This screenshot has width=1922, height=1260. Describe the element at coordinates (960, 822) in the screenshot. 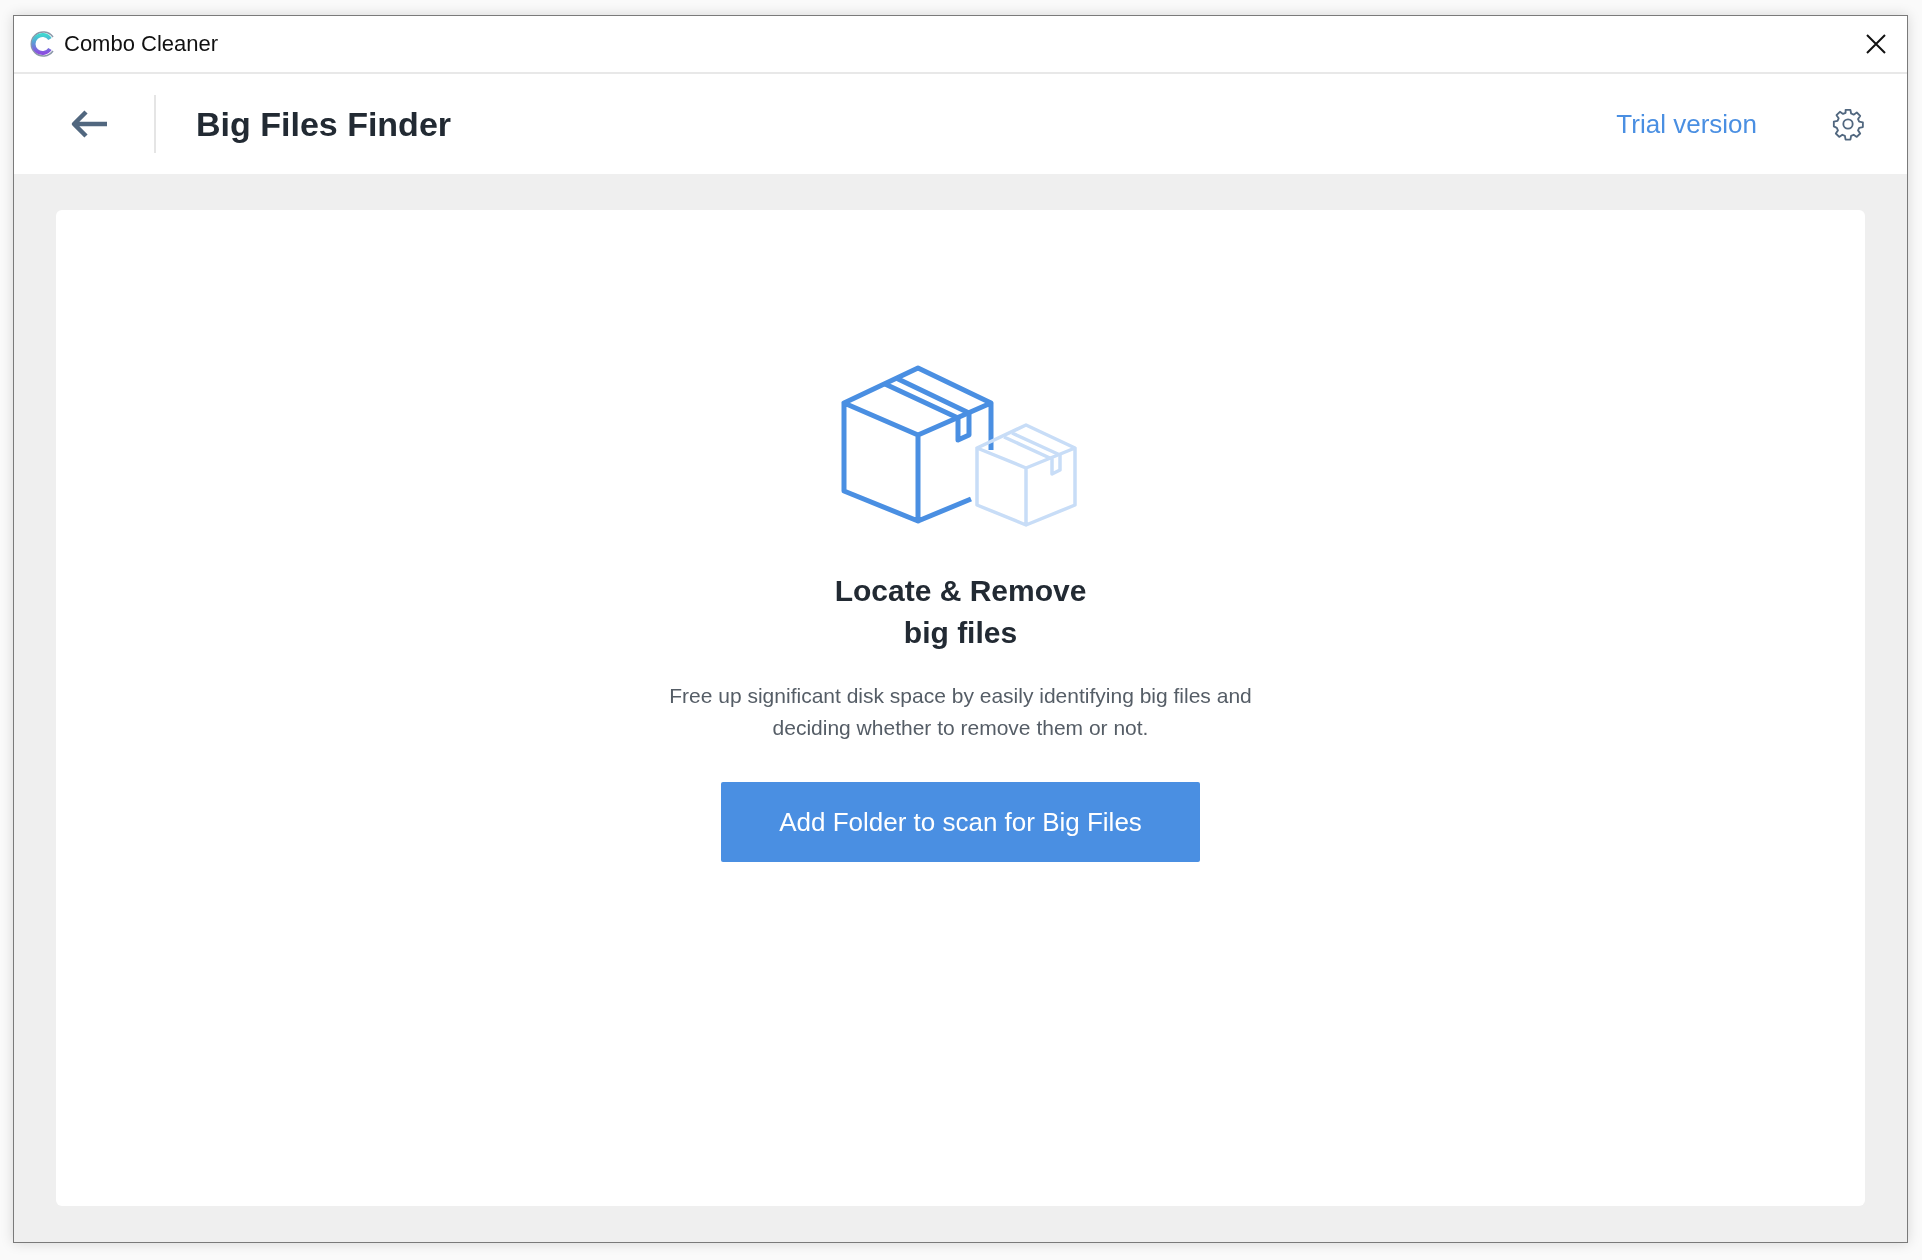

I see `add-folder-button: Add Folder to scan for Big Files` at that location.